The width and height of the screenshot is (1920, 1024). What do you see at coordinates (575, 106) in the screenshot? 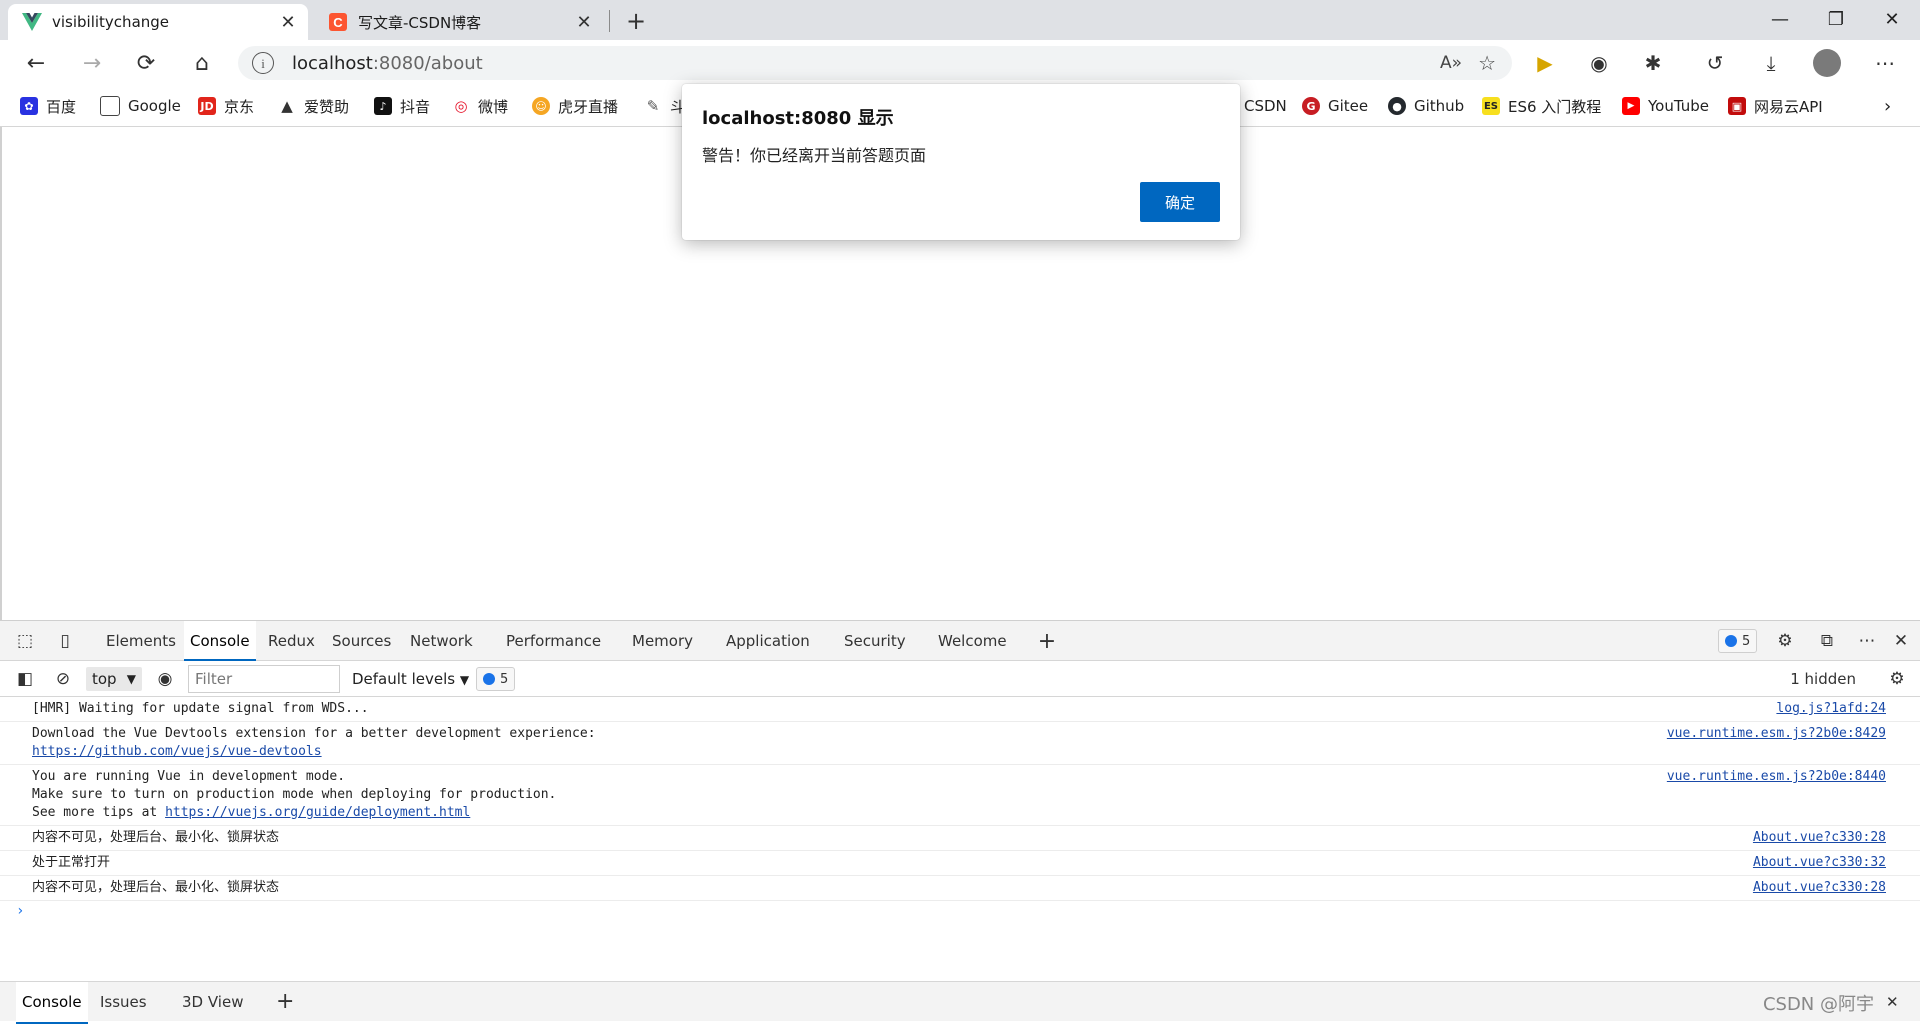
I see `bookmark-huya: ☺ 虎牙直播` at bounding box center [575, 106].